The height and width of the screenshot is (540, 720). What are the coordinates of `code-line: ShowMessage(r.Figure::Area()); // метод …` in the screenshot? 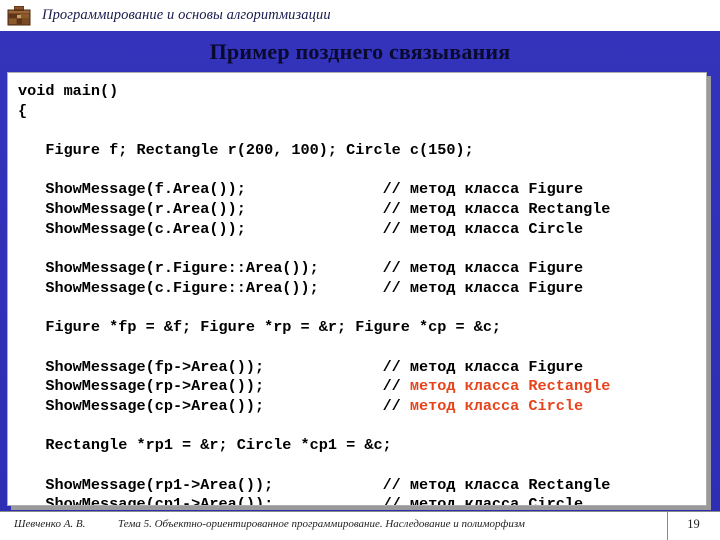 It's located at (362, 269).